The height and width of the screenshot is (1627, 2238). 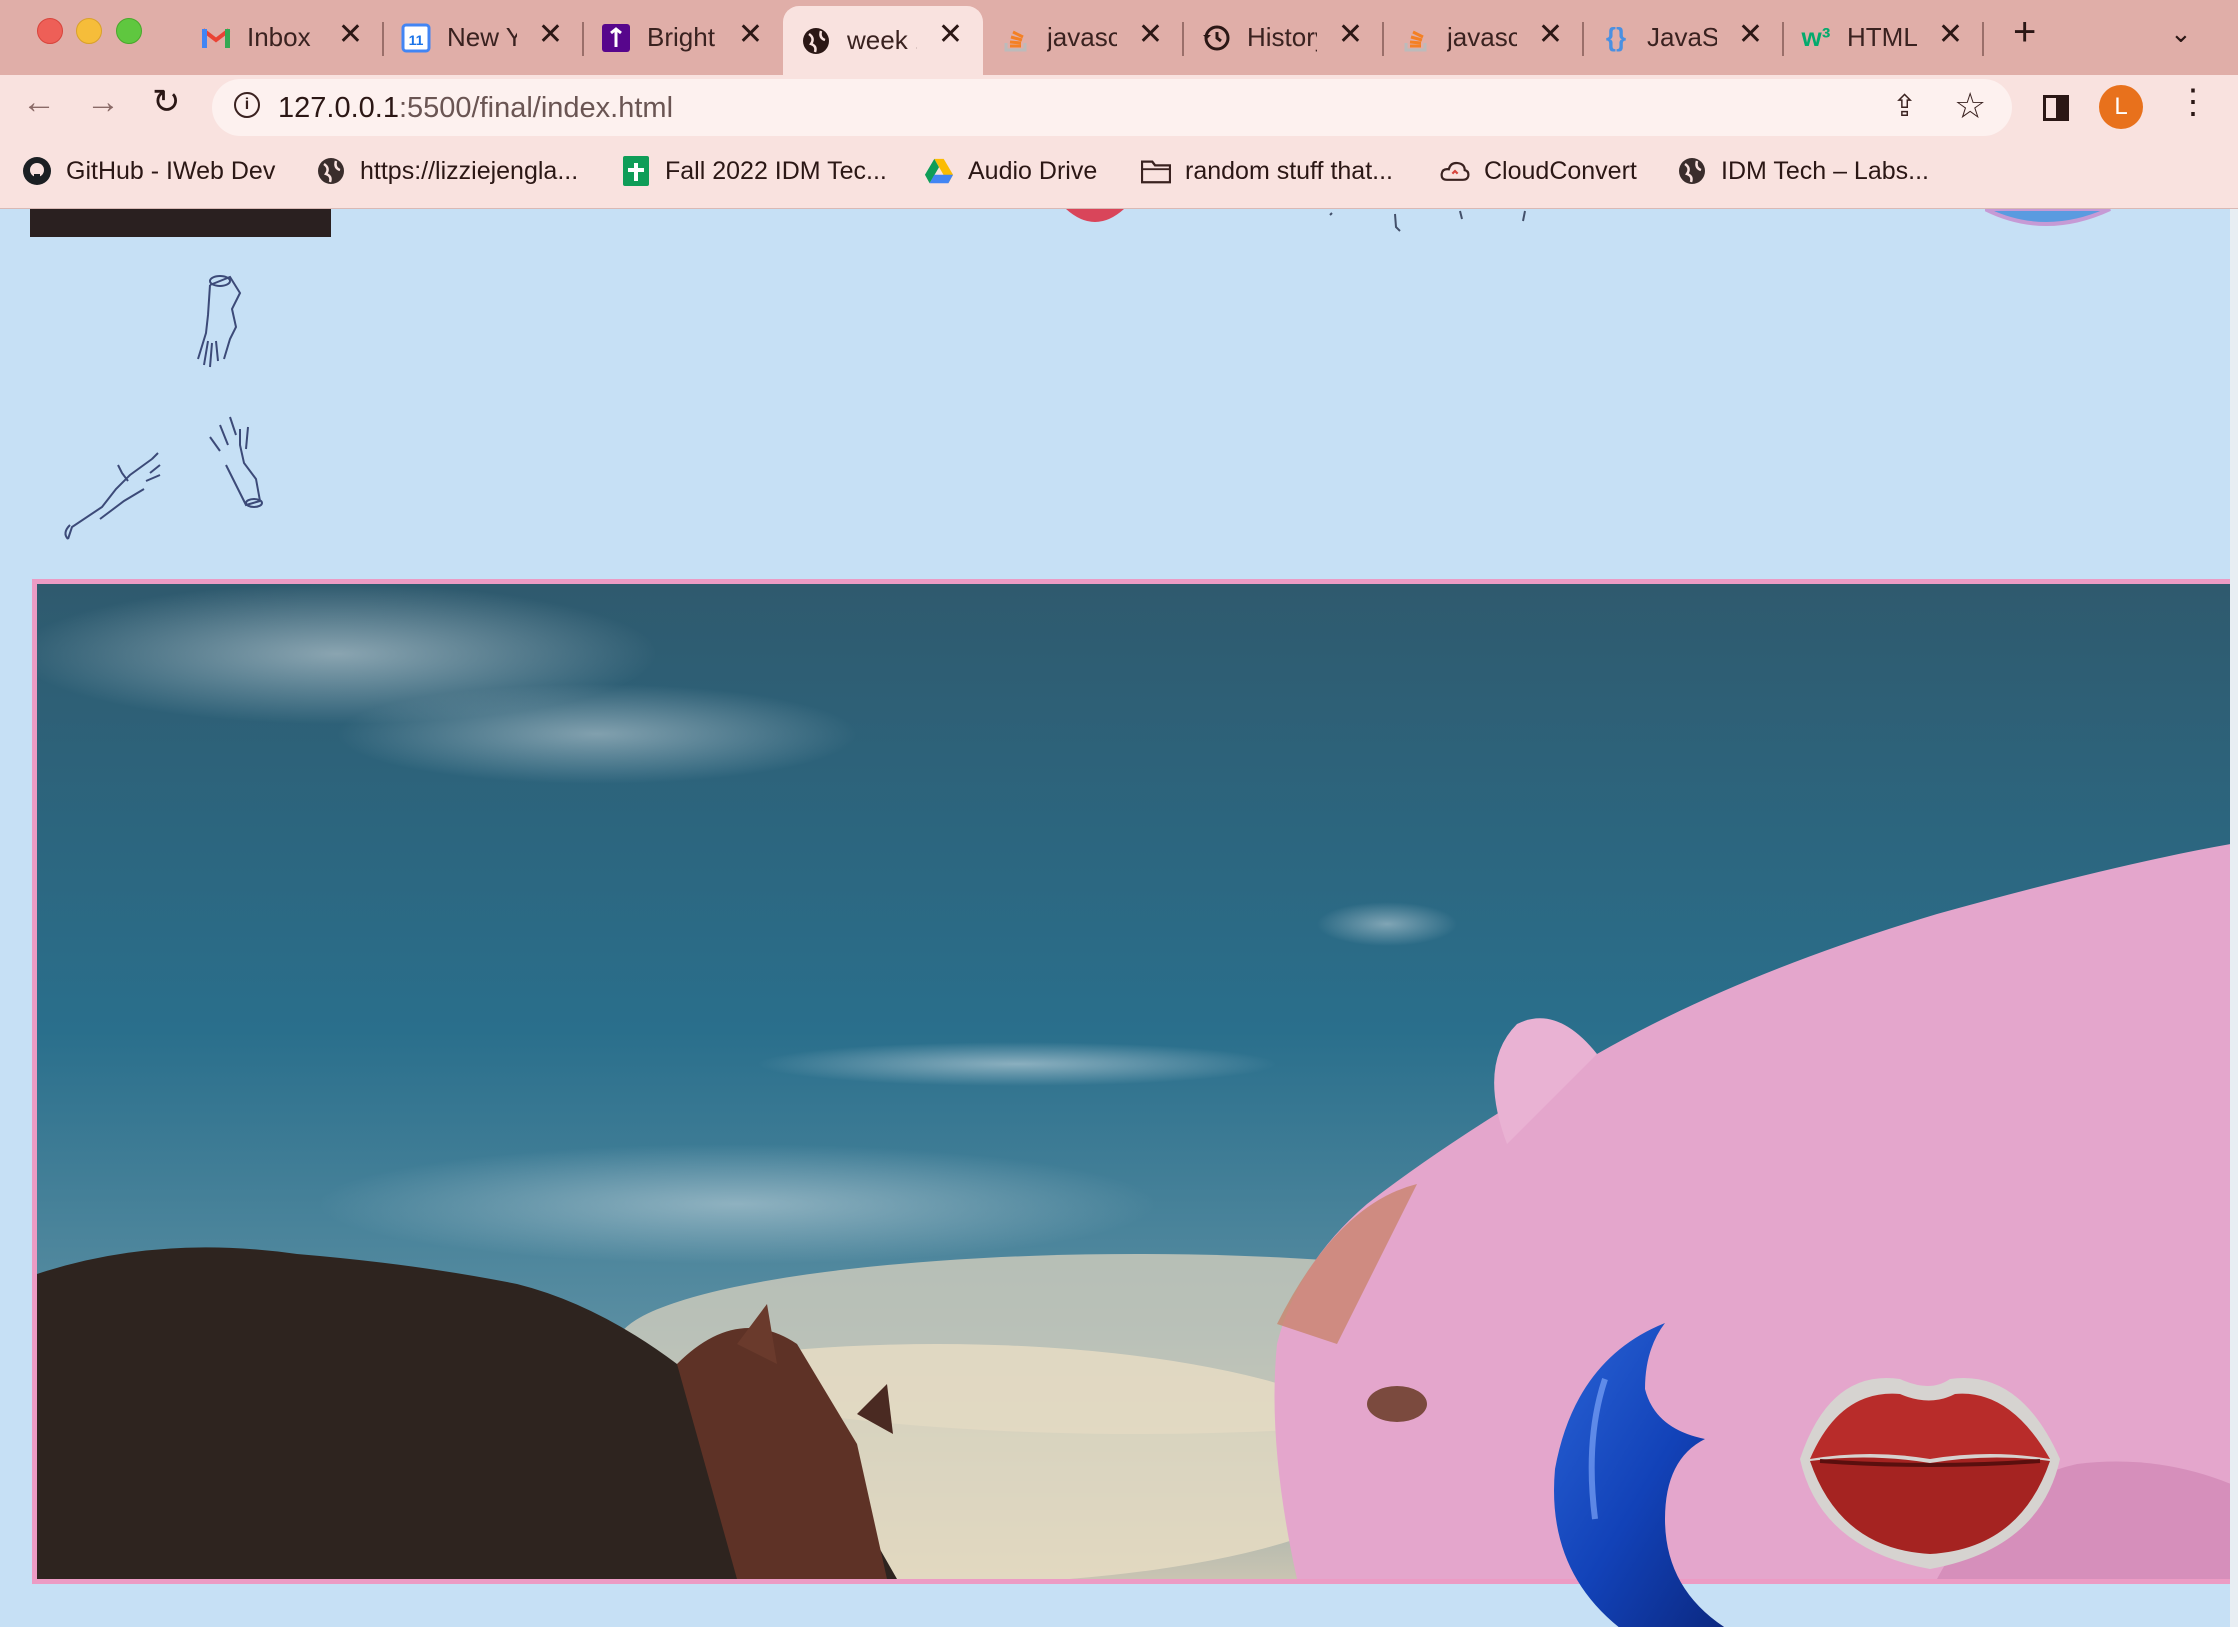 I want to click on tab-stackoverflow-1: javasc ✕, so click(x=1083, y=37).